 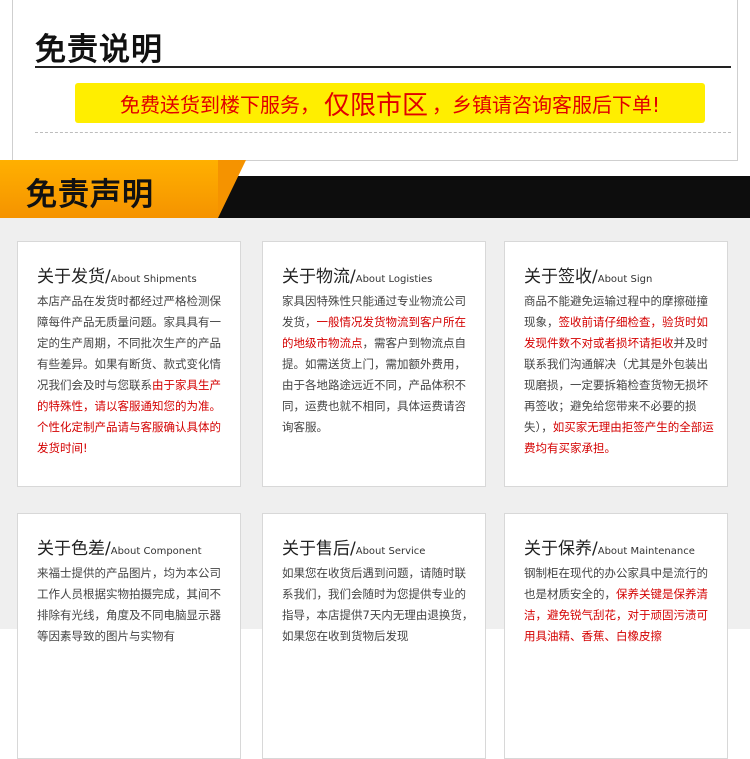 What do you see at coordinates (354, 549) in the screenshot?
I see `card-heading: 关于售后/About Service` at bounding box center [354, 549].